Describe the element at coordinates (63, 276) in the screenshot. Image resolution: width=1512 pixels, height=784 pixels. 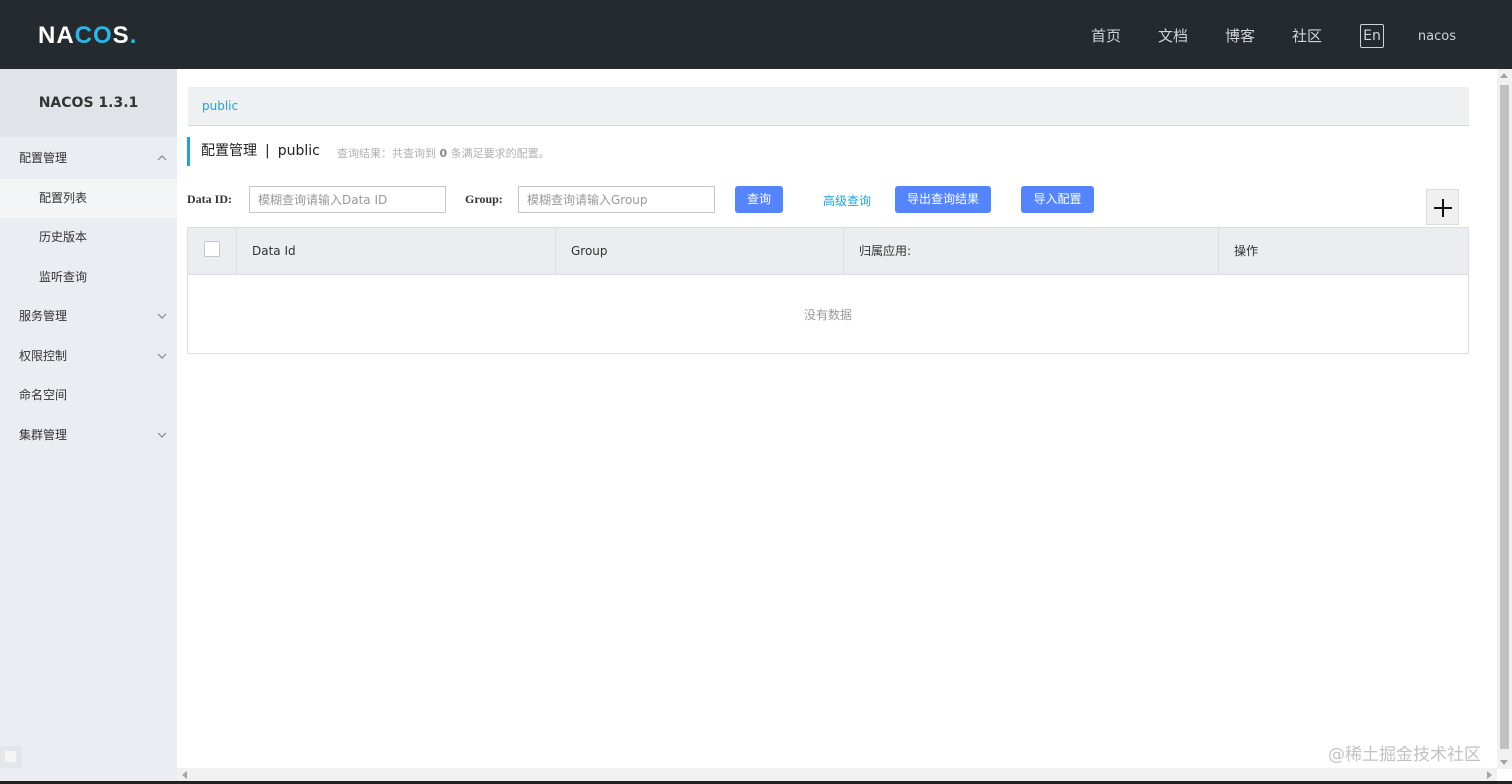
I see `sidebar-item-label: 监听查询` at that location.